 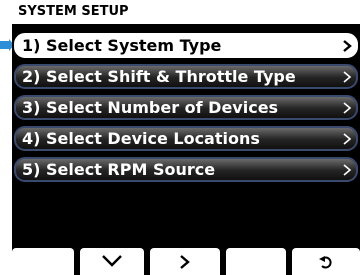 I want to click on page-title: SYSTEM SETUP, so click(x=186, y=12).